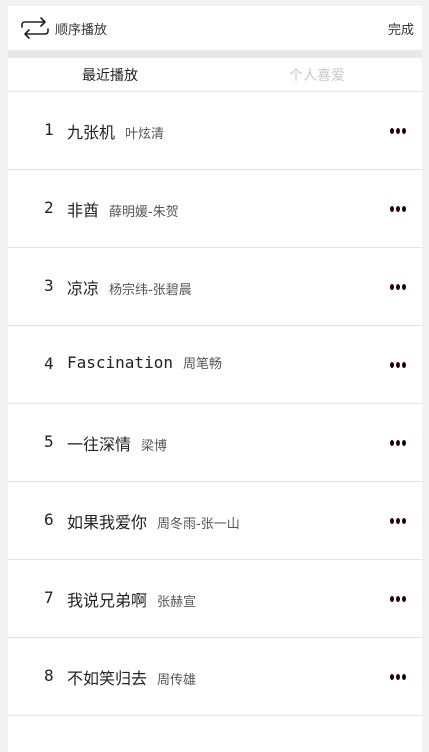 The width and height of the screenshot is (429, 752). Describe the element at coordinates (215, 599) in the screenshot. I see `song-row: 7 我说兄弟啊 张赫宣` at that location.